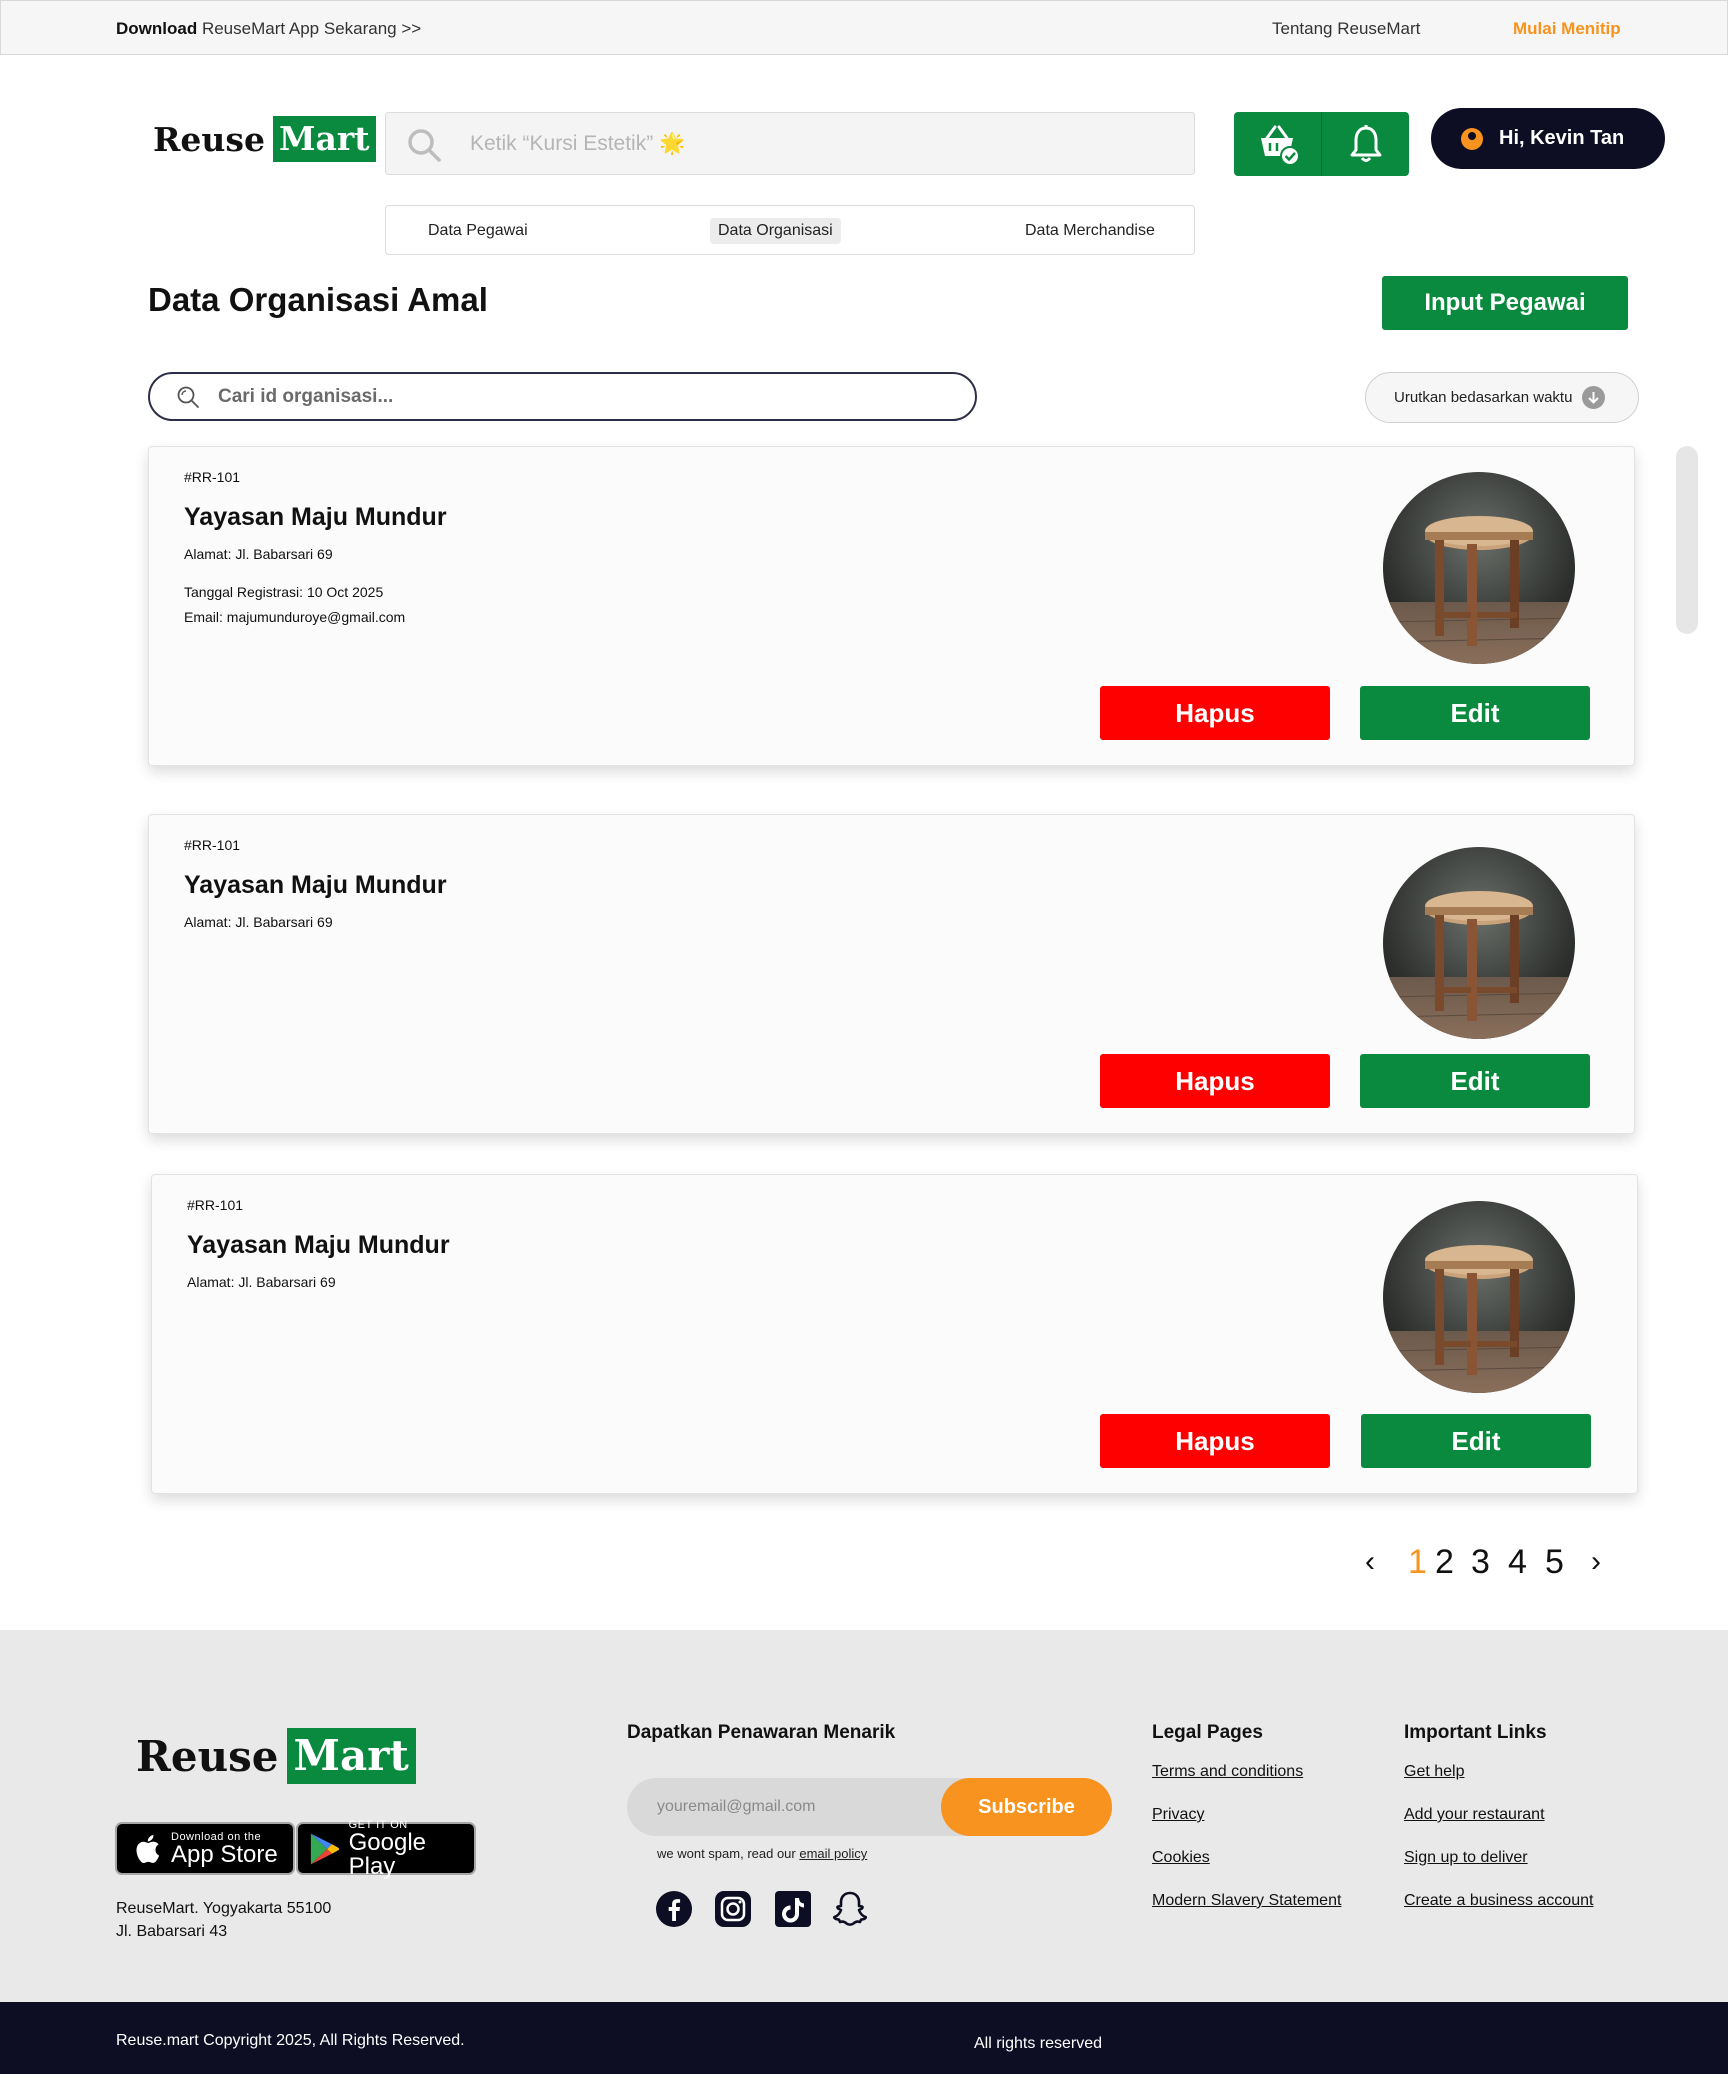 This screenshot has width=1728, height=2074. Describe the element at coordinates (726, 1853) in the screenshot. I see `spam-text: we wont spam, read our` at that location.